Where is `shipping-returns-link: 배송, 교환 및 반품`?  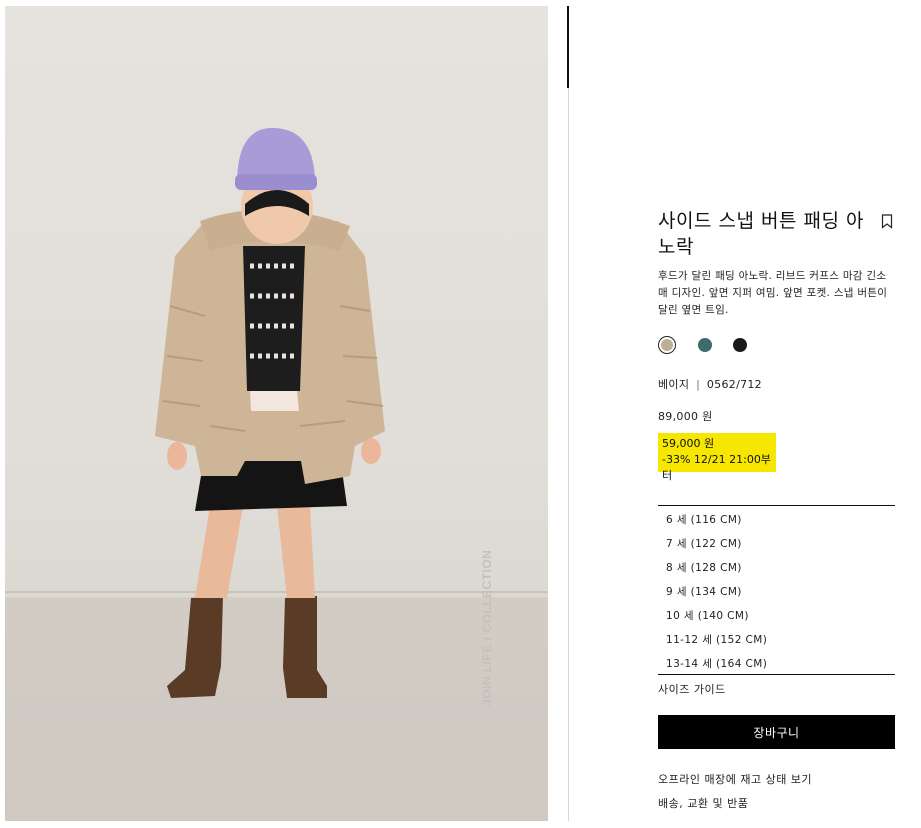
shipping-returns-link: 배송, 교환 및 반품 is located at coordinates (703, 803).